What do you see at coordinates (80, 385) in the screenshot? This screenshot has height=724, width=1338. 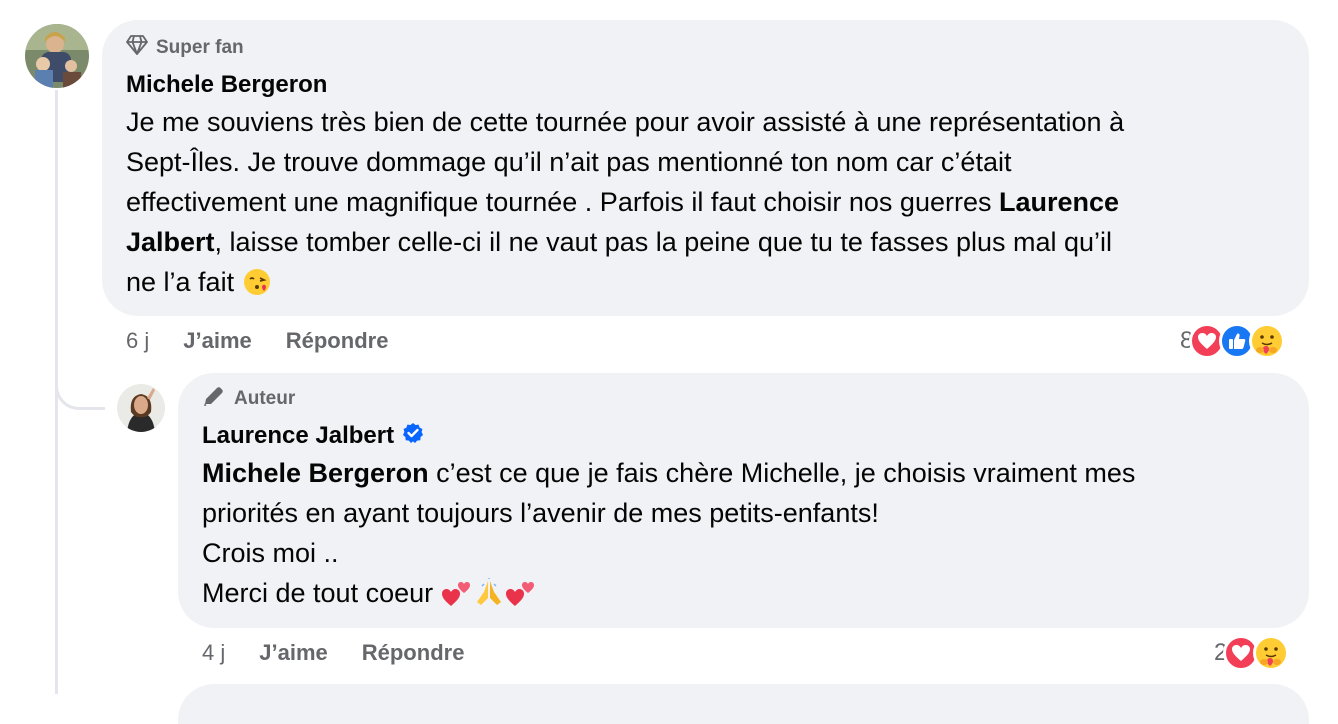 I see `reply-connector` at bounding box center [80, 385].